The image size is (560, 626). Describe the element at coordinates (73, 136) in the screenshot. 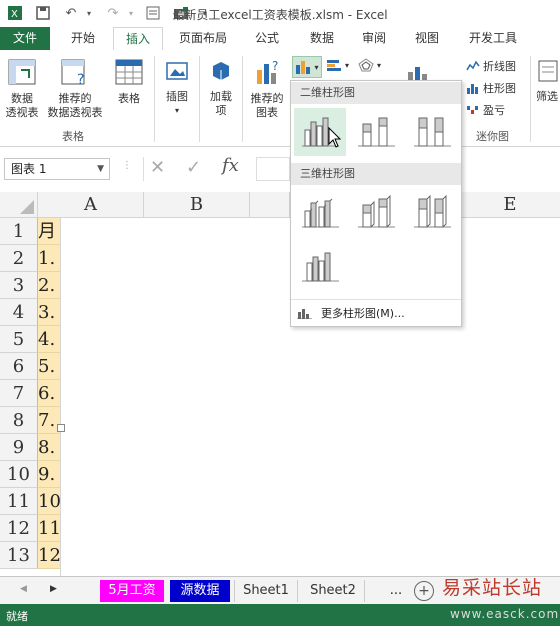

I see `group-tables-label: 表格` at that location.